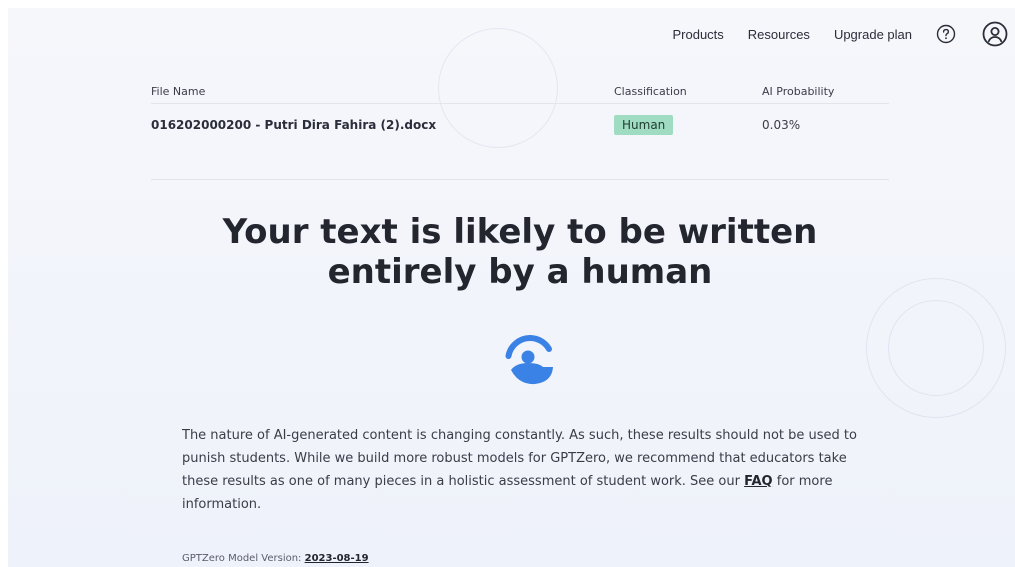 The height and width of the screenshot is (567, 1015). I want to click on classification-badge: Human, so click(644, 125).